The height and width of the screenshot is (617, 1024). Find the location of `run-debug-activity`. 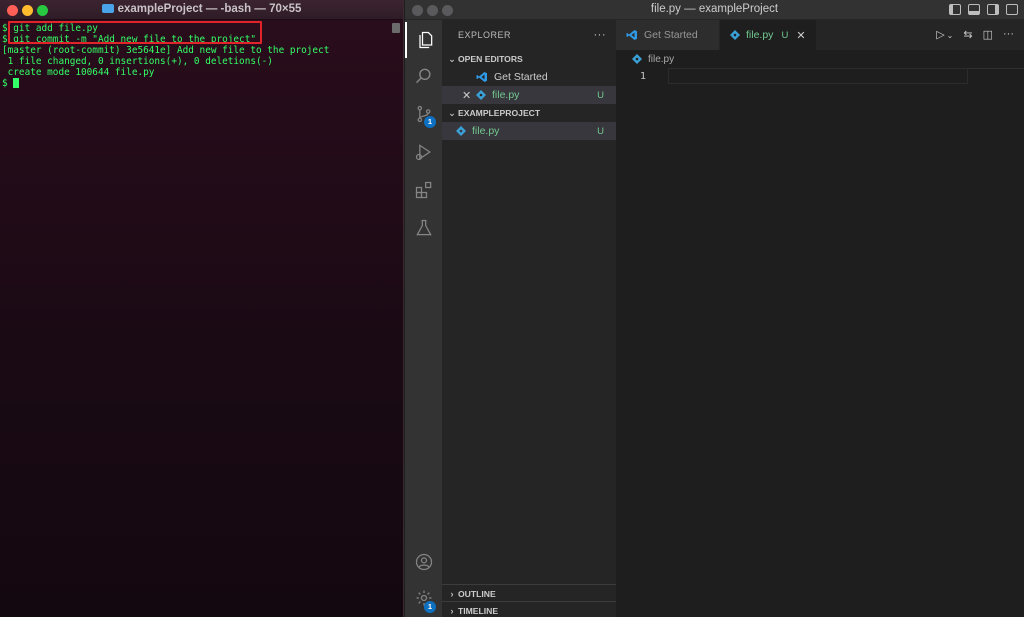

run-debug-activity is located at coordinates (423, 152).